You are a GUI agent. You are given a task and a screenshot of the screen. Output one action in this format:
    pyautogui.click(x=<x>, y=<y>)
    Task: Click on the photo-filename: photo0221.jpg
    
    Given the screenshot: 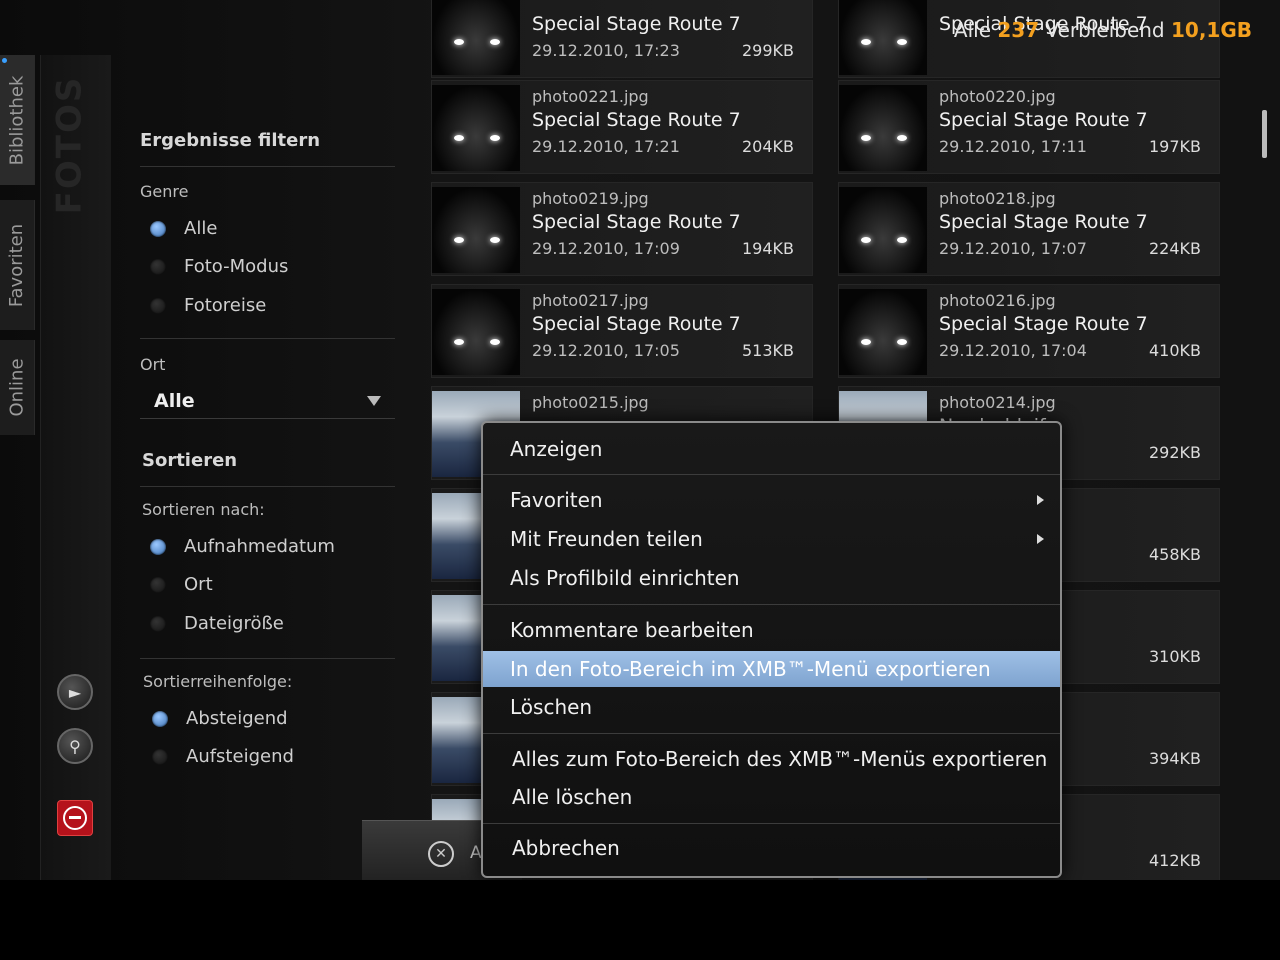 What is the action you would take?
    pyautogui.click(x=590, y=96)
    